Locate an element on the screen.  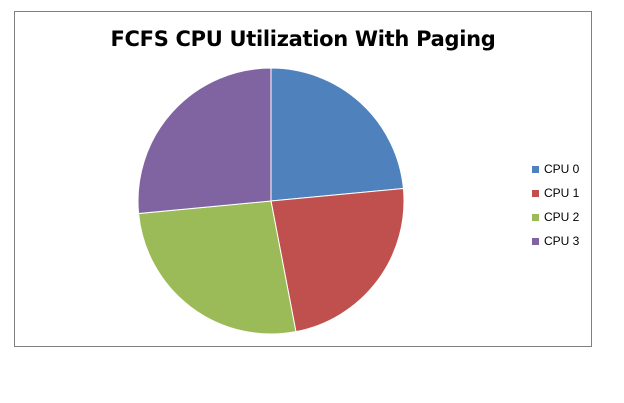
legend-item: CPU 2 is located at coordinates (555, 217).